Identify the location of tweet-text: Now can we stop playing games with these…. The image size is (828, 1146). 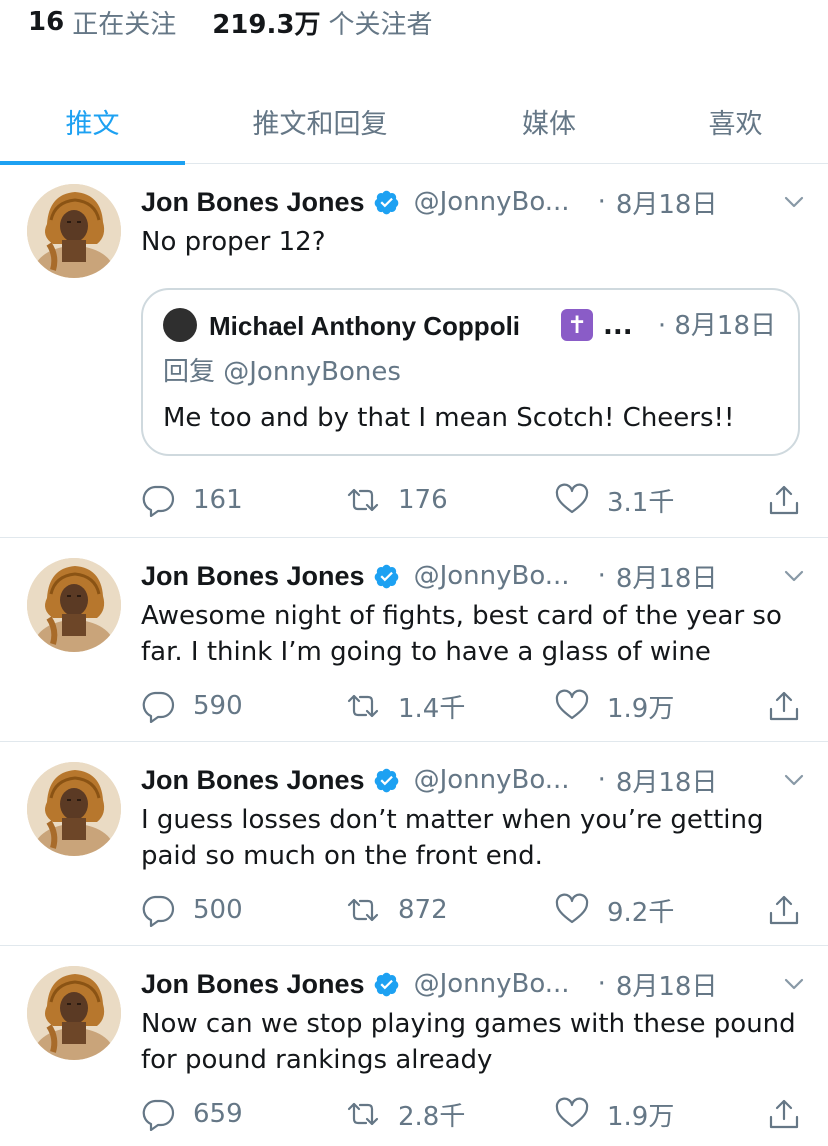
(468, 1042).